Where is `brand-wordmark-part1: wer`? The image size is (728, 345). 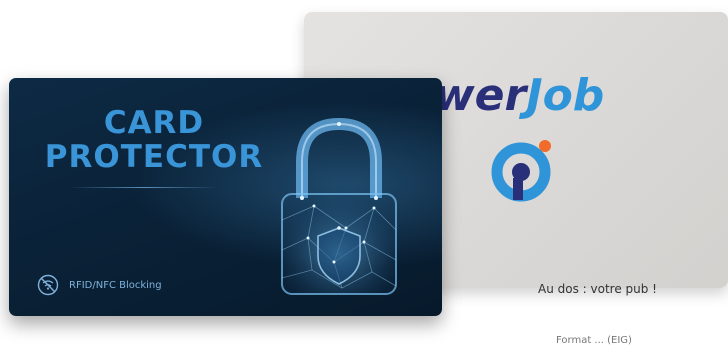
brand-wordmark-part1: wer is located at coordinates (480, 95).